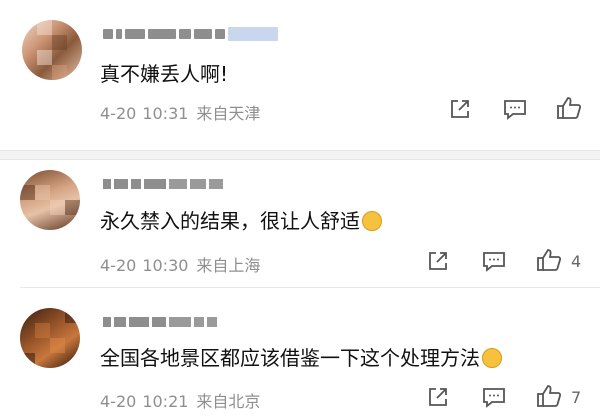 This screenshot has width=600, height=420. I want to click on comment-time: 10:21, so click(165, 401).